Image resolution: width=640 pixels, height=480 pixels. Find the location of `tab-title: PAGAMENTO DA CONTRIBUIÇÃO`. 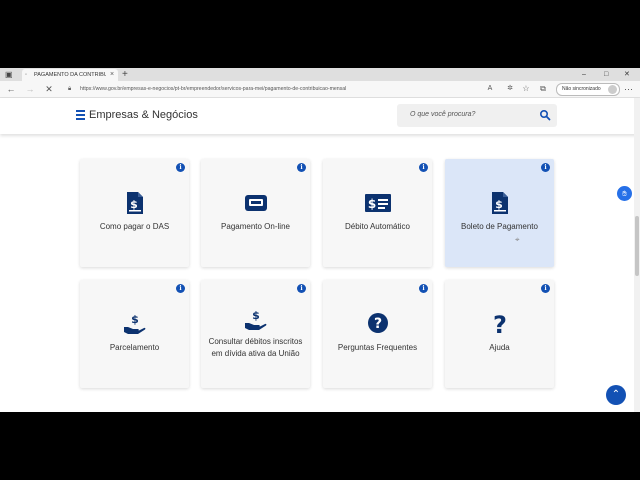

tab-title: PAGAMENTO DA CONTRIBUIÇÃO is located at coordinates (70, 75).